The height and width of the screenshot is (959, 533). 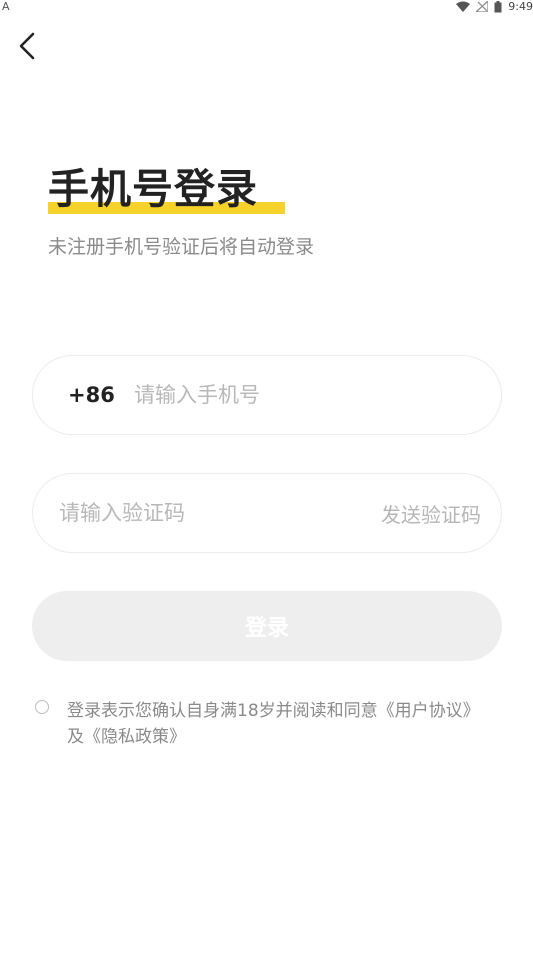 I want to click on code-field: 发送验证码, so click(x=267, y=513).